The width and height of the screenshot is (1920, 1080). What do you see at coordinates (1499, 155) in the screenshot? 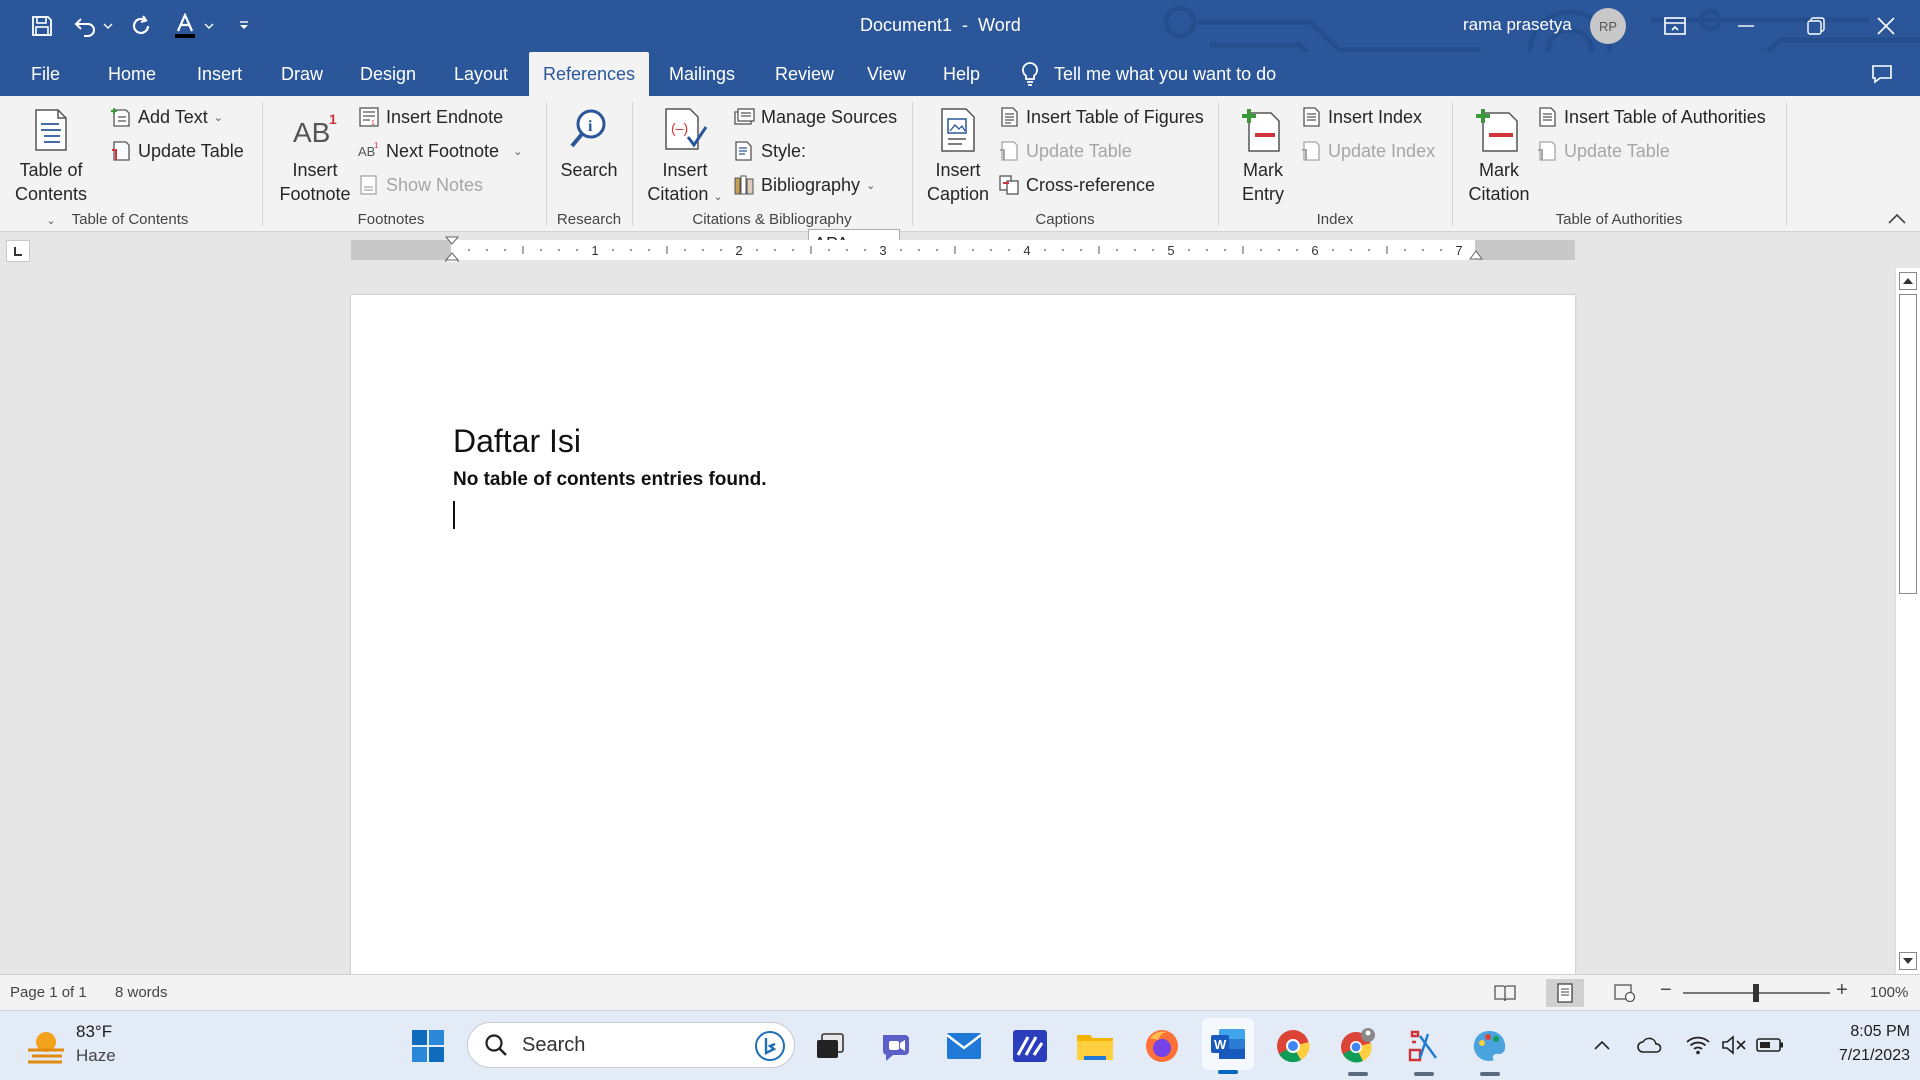
I see `mark-citation-button: Mark Citation` at bounding box center [1499, 155].